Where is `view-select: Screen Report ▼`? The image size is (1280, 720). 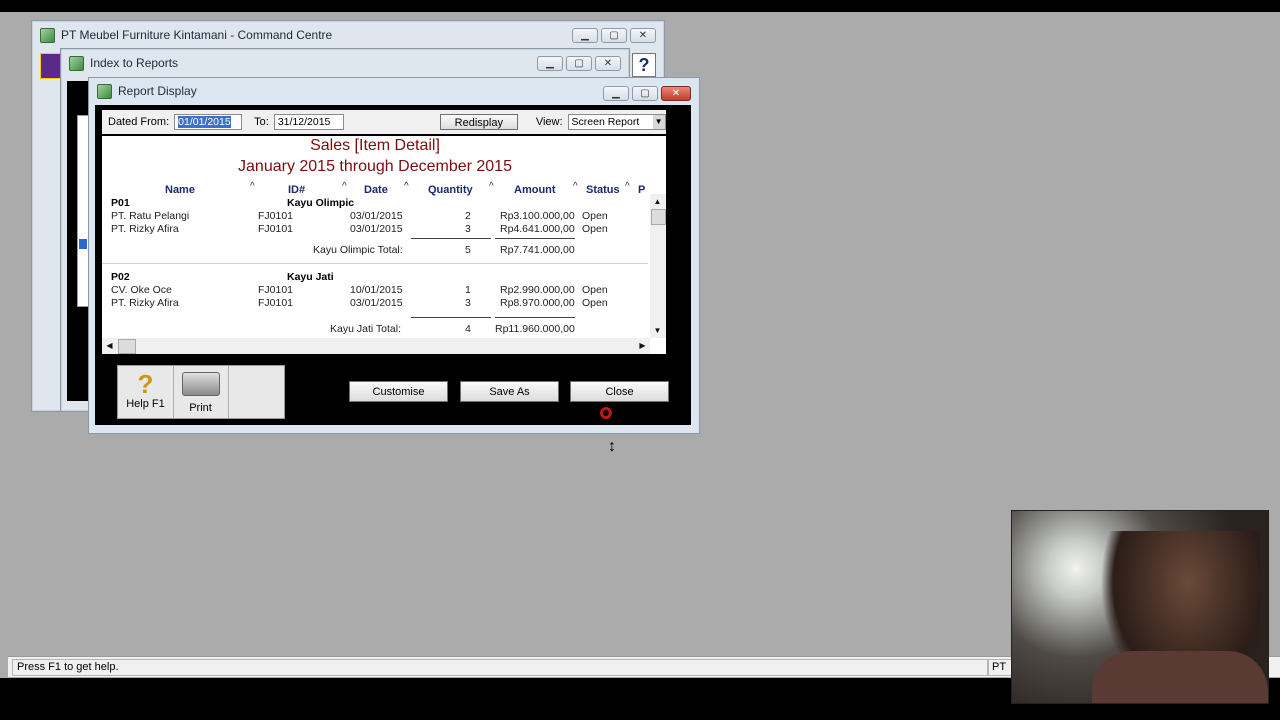
view-select: Screen Report ▼ is located at coordinates (616, 122).